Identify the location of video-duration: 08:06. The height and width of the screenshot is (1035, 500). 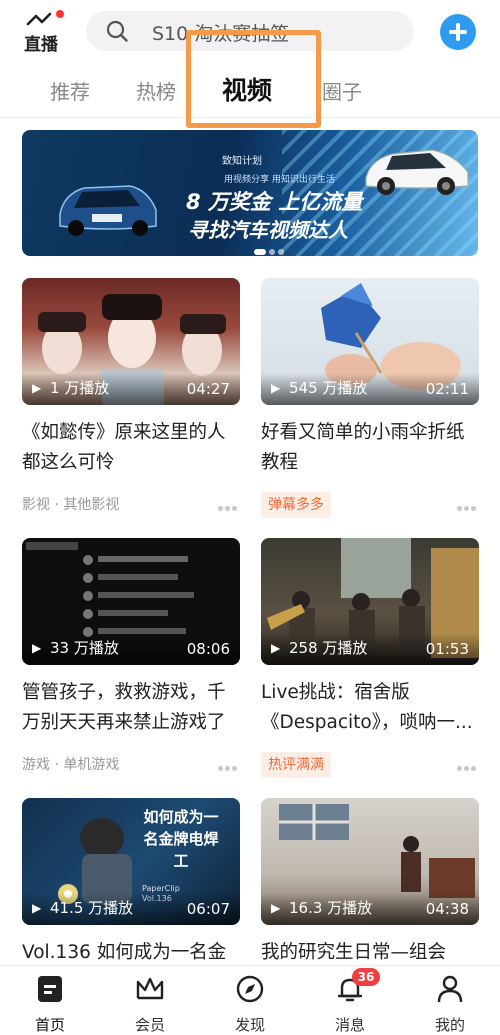
(208, 649).